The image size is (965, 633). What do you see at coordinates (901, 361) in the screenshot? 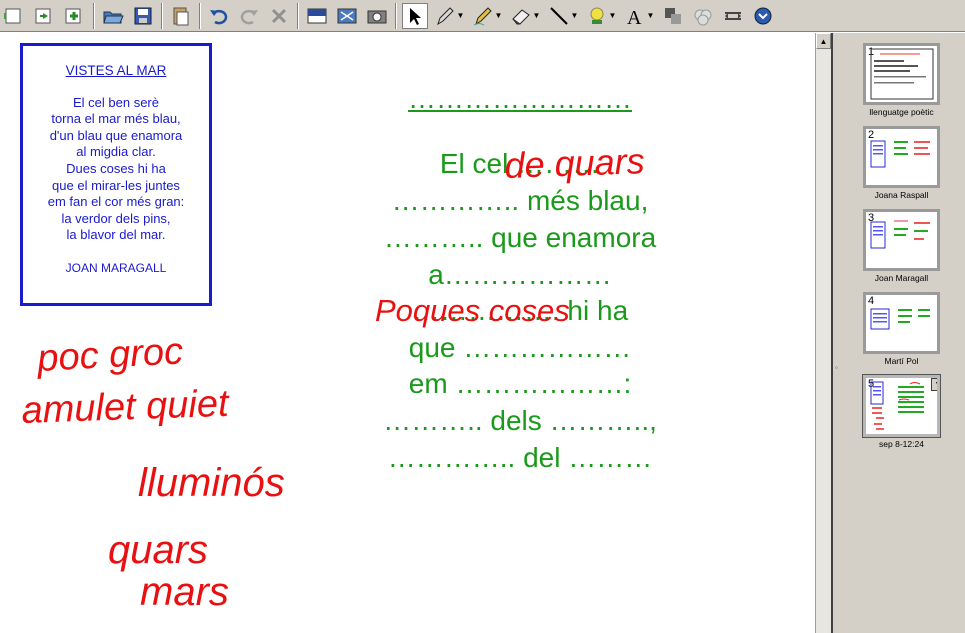
I see `page-label: Martí Pol` at bounding box center [901, 361].